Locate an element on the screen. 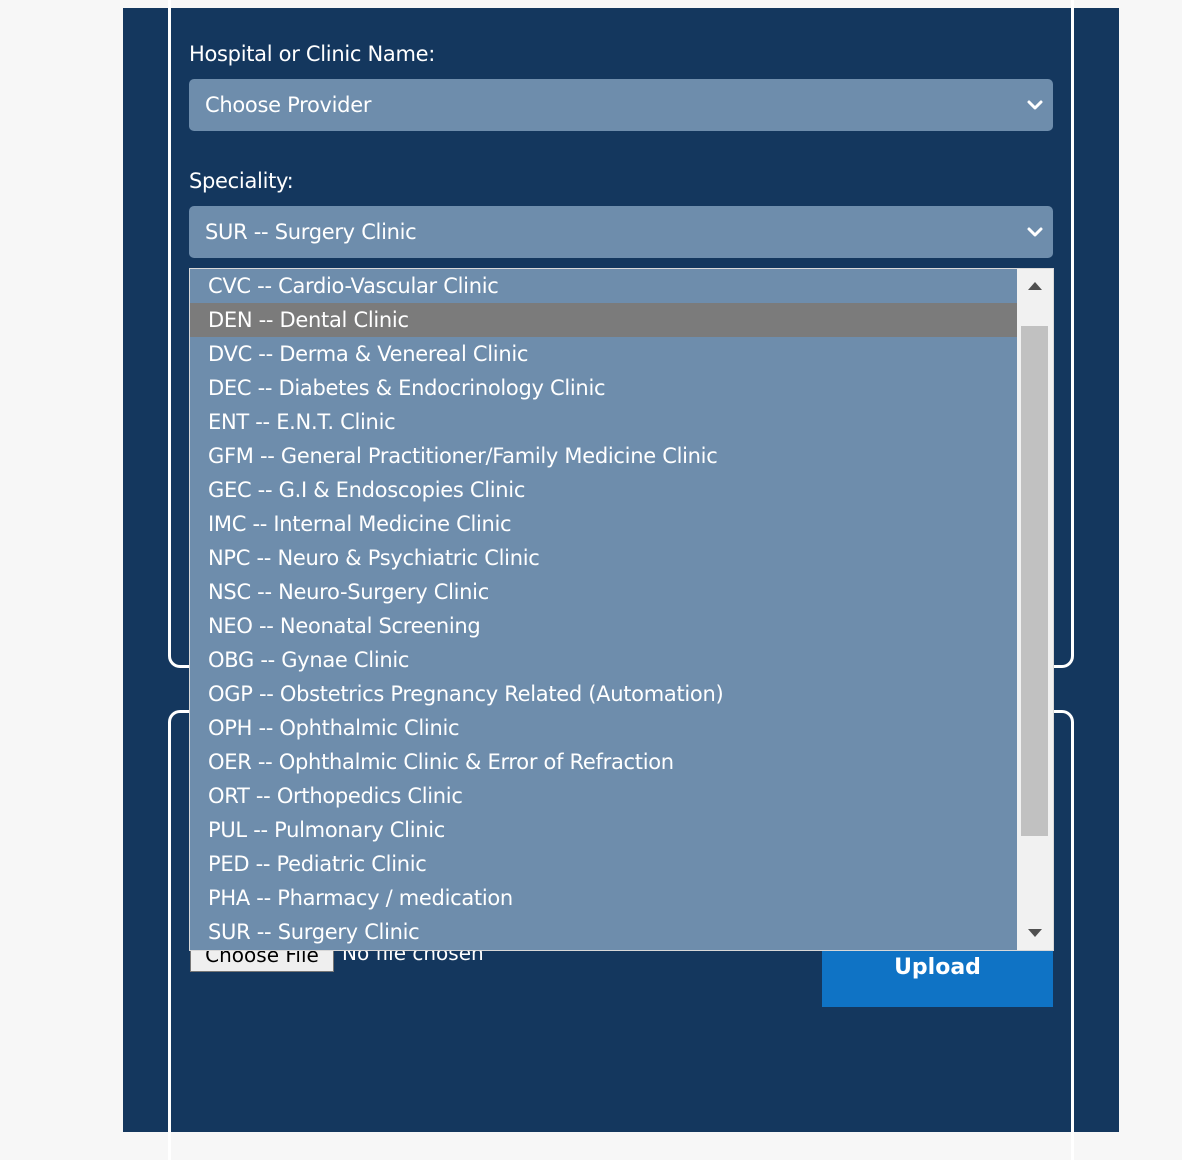 The image size is (1182, 1160). dropdown-option: GEC -- G.I & Endoscopies Clinic is located at coordinates (604, 490).